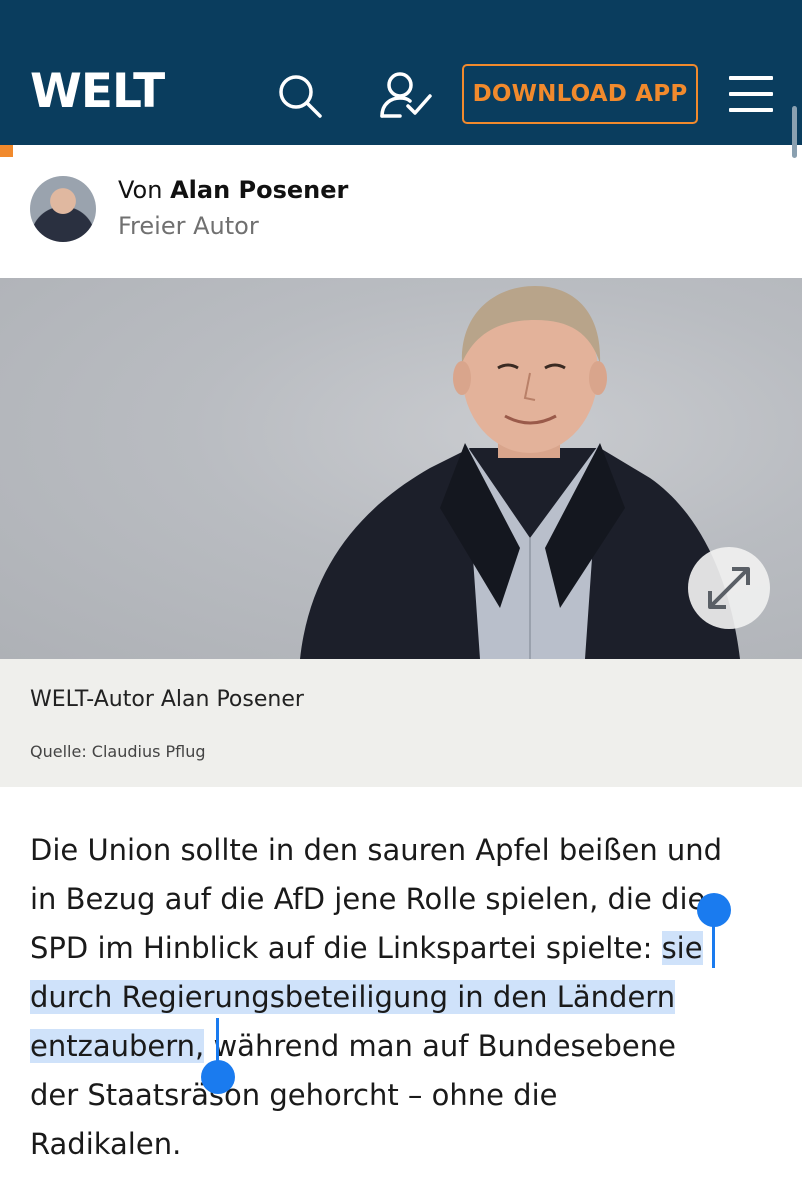 The height and width of the screenshot is (1200, 802). I want to click on text-line: entzaubern, während man auf Bundesebene, so click(353, 1046).